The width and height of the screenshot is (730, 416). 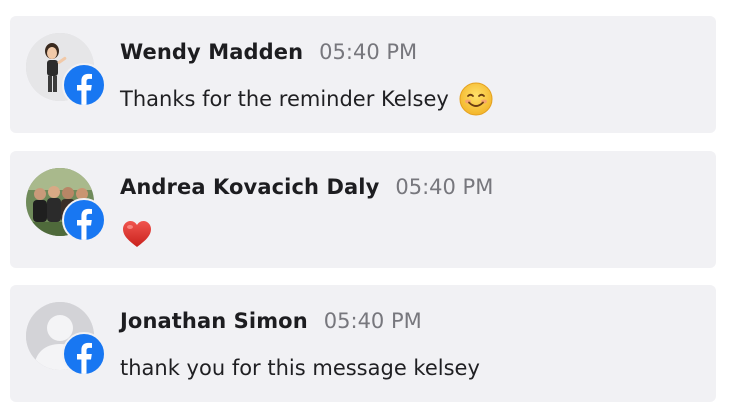 I want to click on message-meta: Jonathan Simon 05:40 PM, so click(x=412, y=323).